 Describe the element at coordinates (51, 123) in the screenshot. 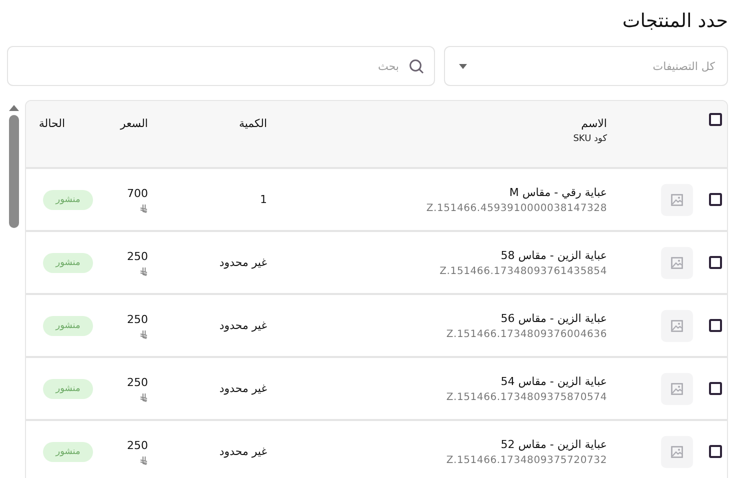

I see `column-header: الحالة` at that location.